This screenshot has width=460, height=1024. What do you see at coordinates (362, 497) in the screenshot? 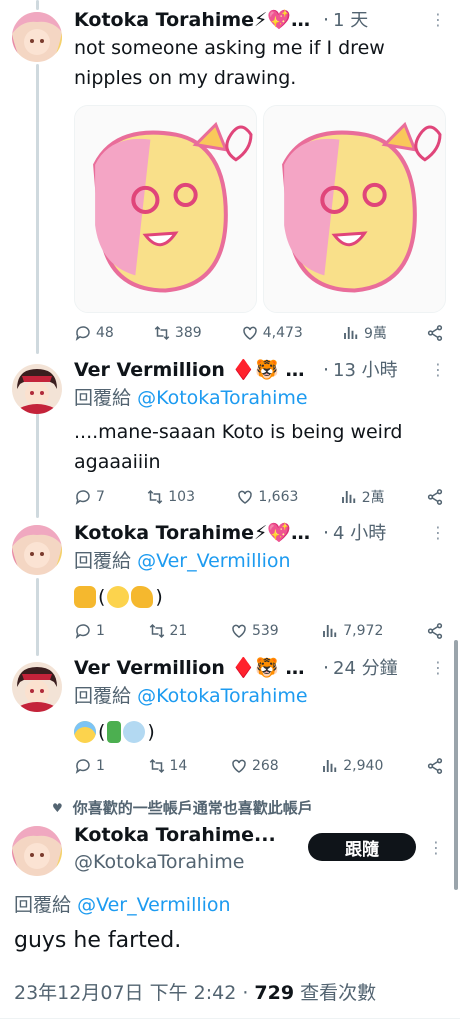
I see `views-button: 2萬` at bounding box center [362, 497].